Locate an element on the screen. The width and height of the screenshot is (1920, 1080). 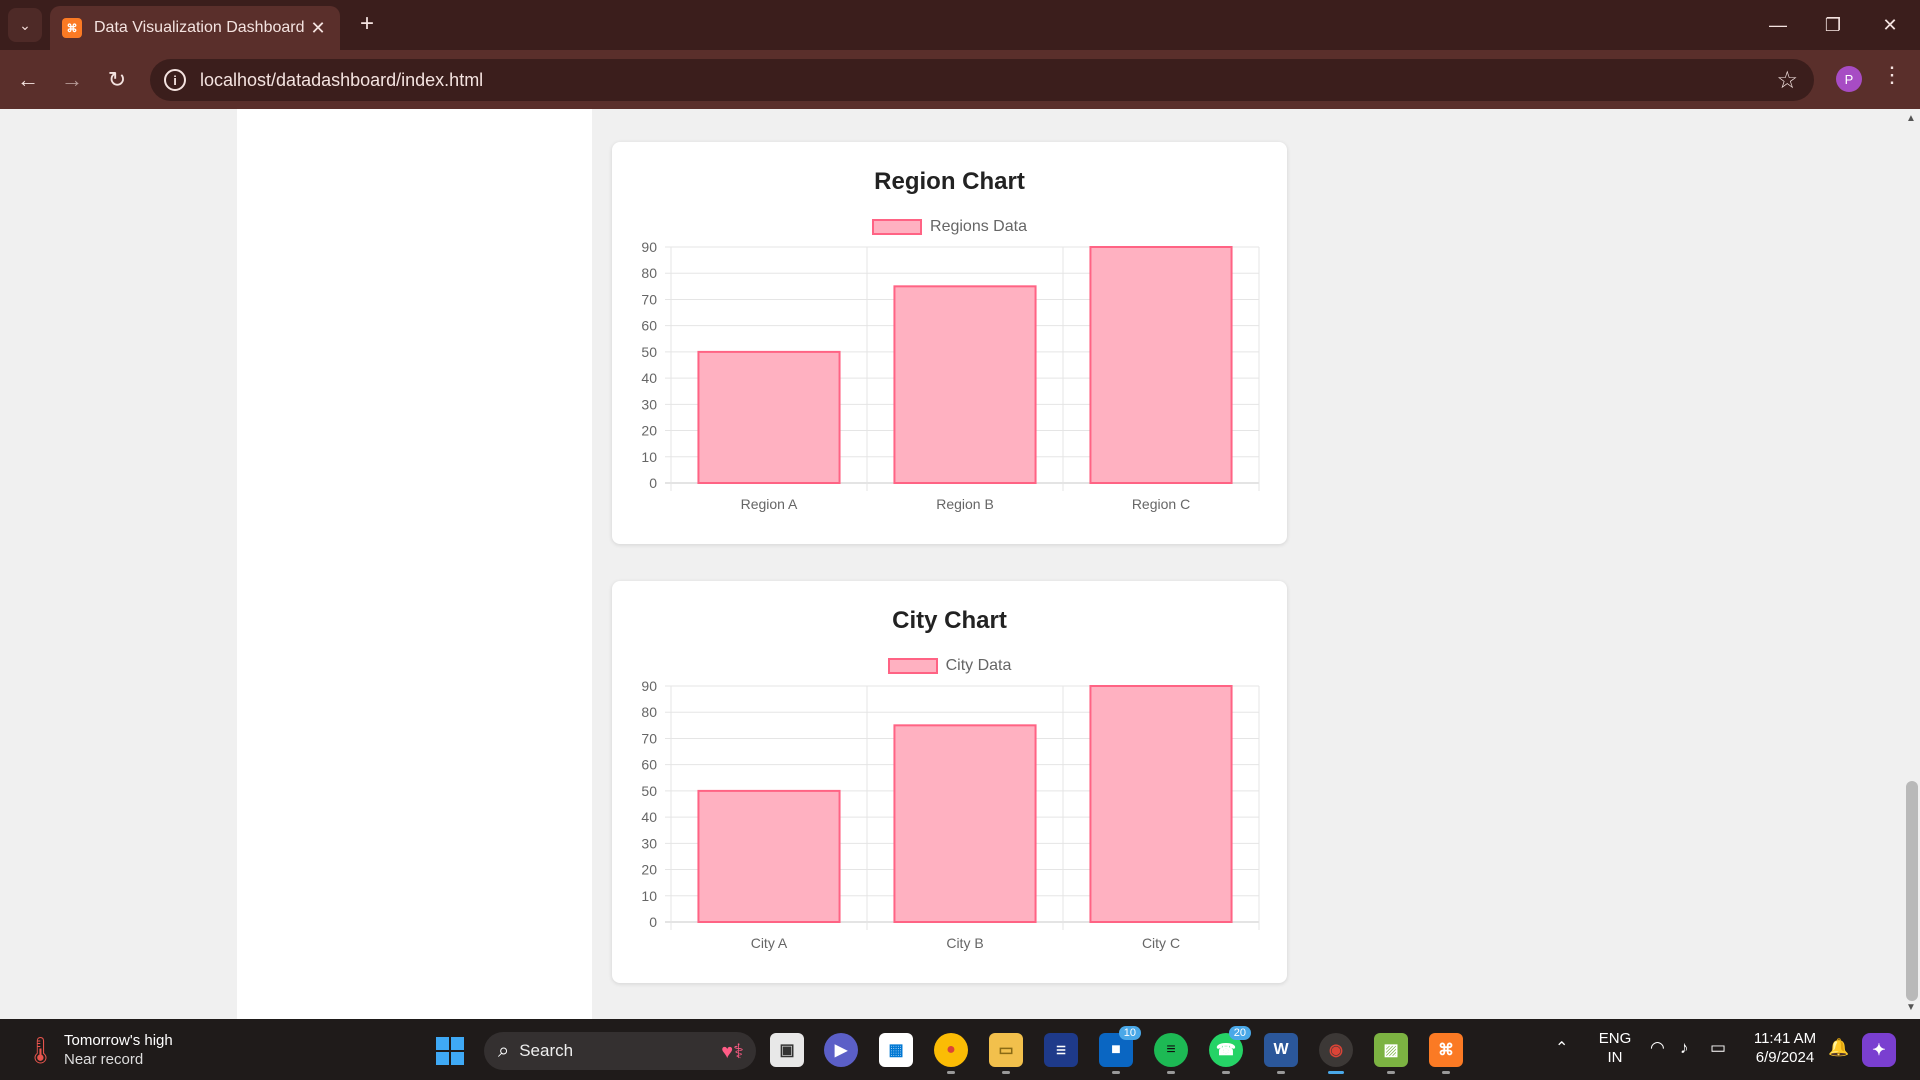
reload-button: ↻ is located at coordinates (117, 80).